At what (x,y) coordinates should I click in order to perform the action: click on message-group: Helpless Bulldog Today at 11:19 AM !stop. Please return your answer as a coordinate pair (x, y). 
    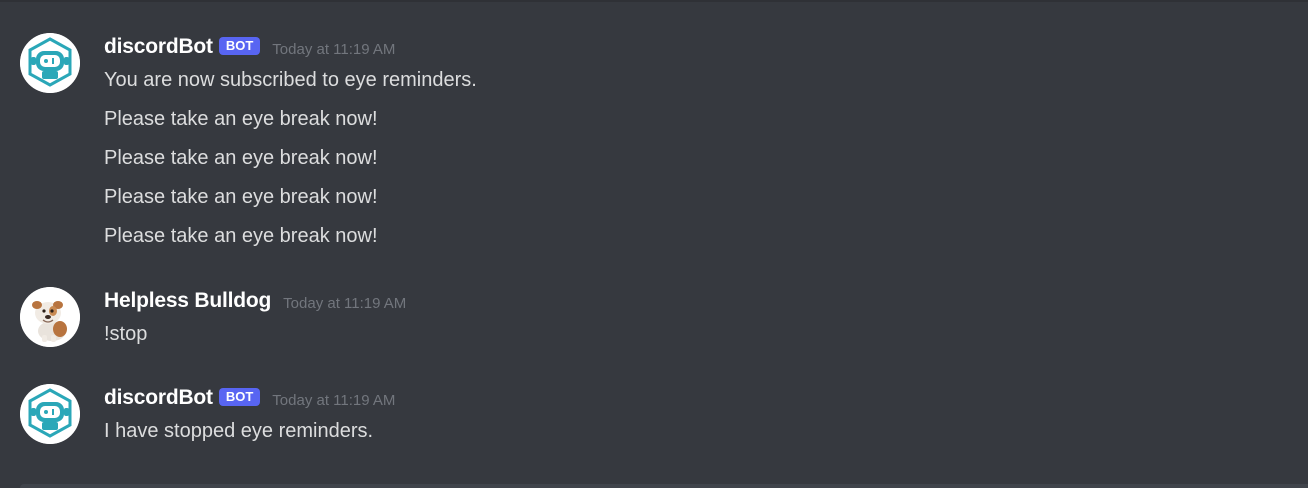
    Looking at the image, I should click on (654, 322).